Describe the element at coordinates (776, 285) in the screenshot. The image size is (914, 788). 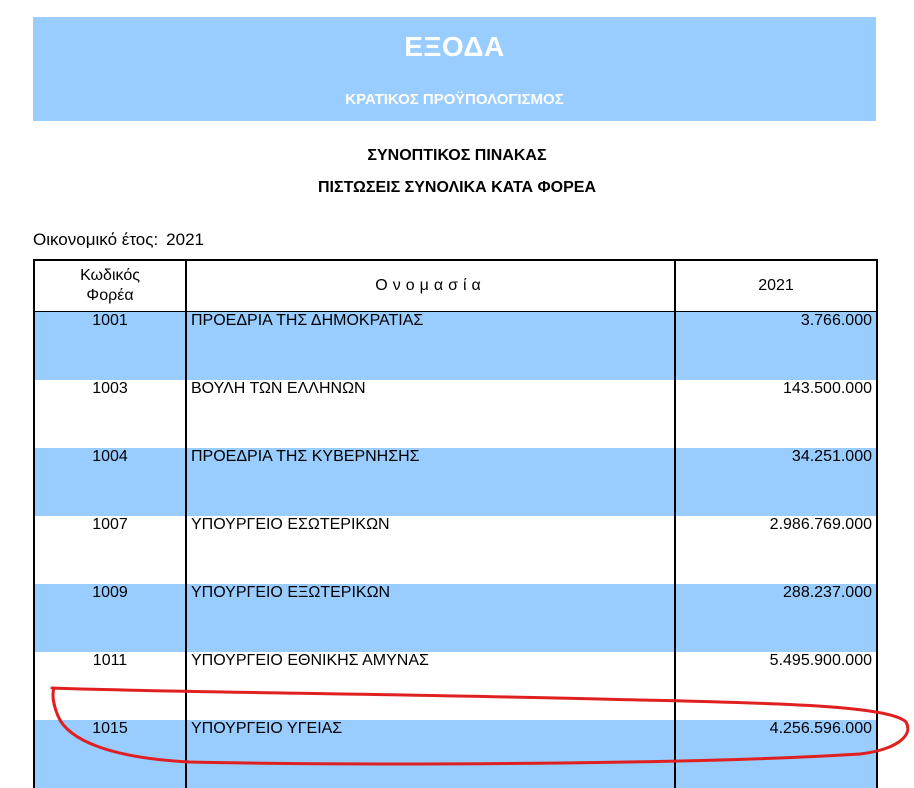
I see `header-amount: 2021` at that location.